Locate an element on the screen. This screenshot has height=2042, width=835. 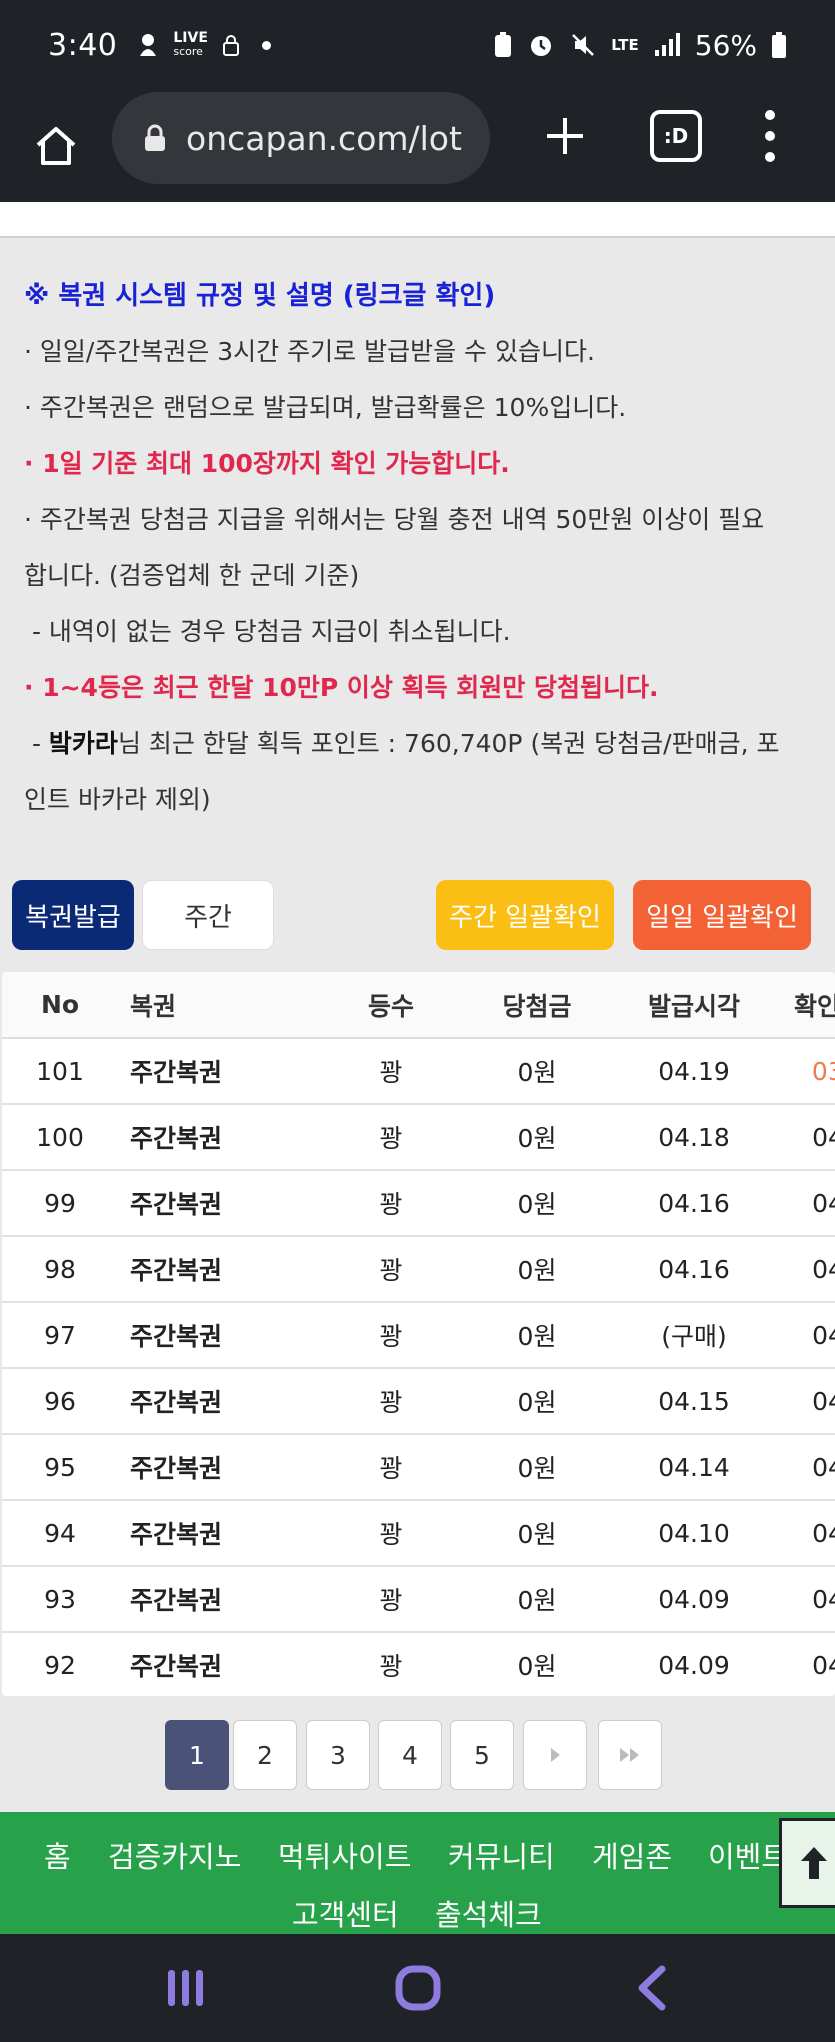
page-3-button: 3 is located at coordinates (338, 1755).